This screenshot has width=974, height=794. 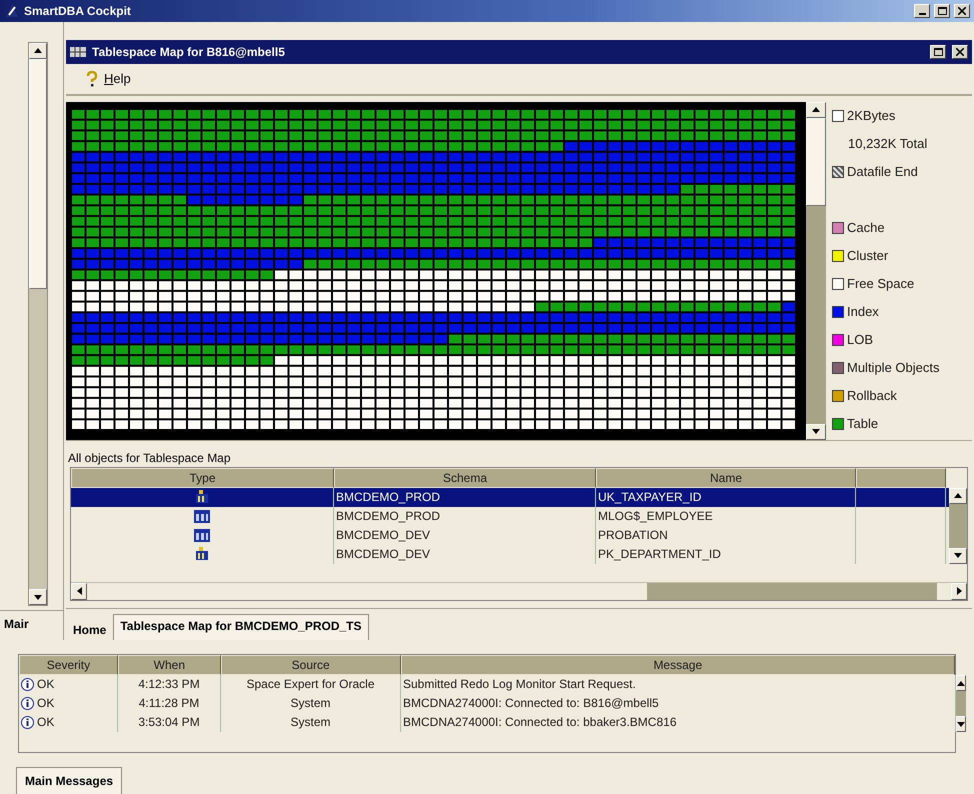 What do you see at coordinates (880, 284) in the screenshot?
I see `legend-label: Free Space` at bounding box center [880, 284].